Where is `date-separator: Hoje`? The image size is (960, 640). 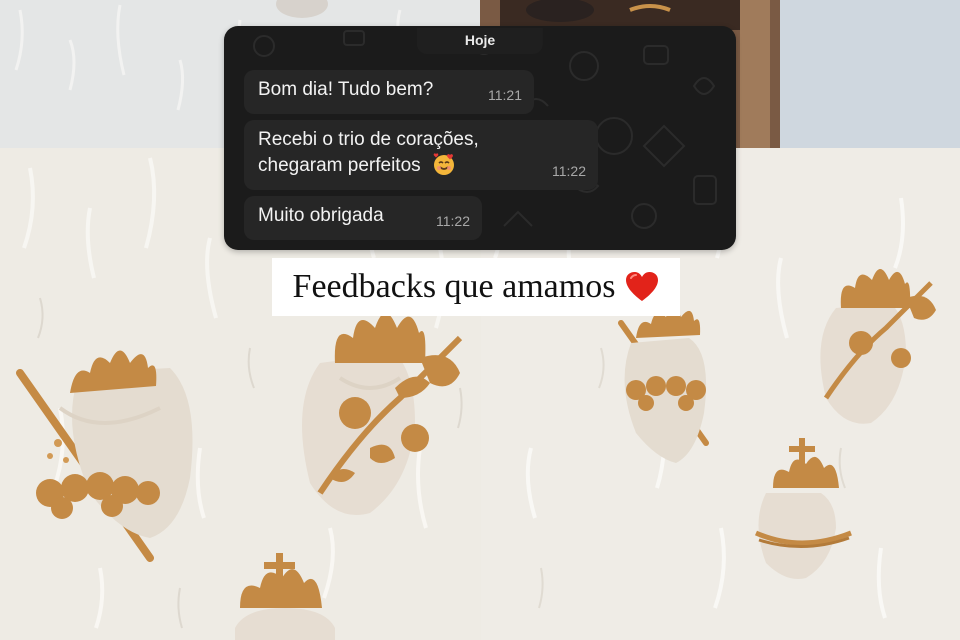
date-separator: Hoje is located at coordinates (480, 41).